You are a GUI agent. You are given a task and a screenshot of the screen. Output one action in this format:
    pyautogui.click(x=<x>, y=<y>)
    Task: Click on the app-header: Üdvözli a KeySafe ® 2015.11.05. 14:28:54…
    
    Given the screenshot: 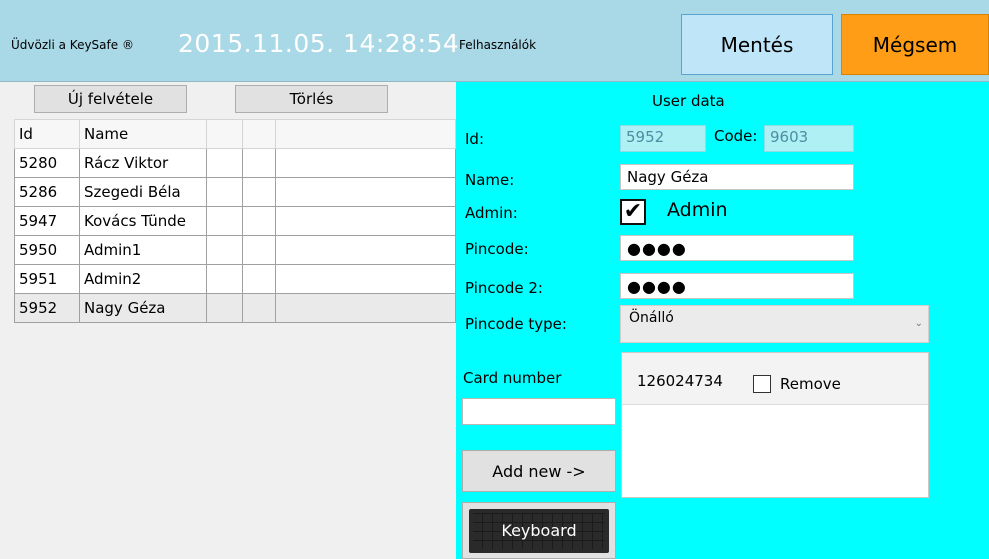 What is the action you would take?
    pyautogui.click(x=494, y=41)
    